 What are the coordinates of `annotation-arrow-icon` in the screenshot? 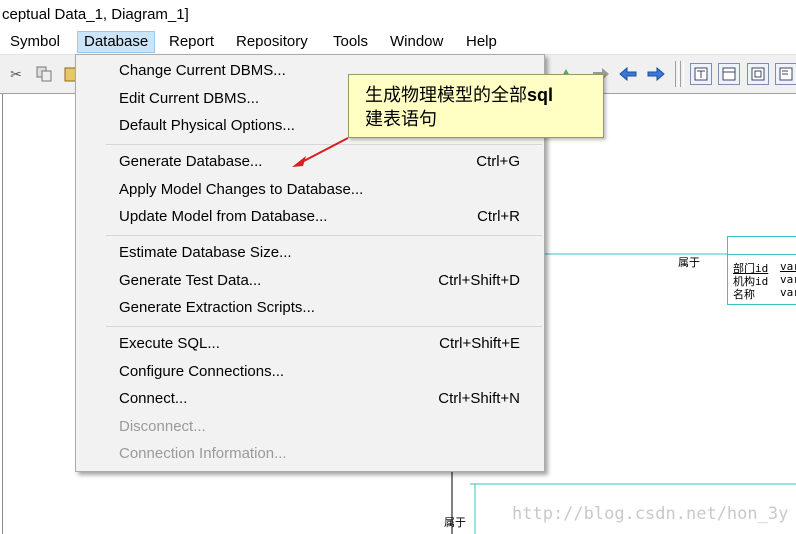 It's located at (320, 152).